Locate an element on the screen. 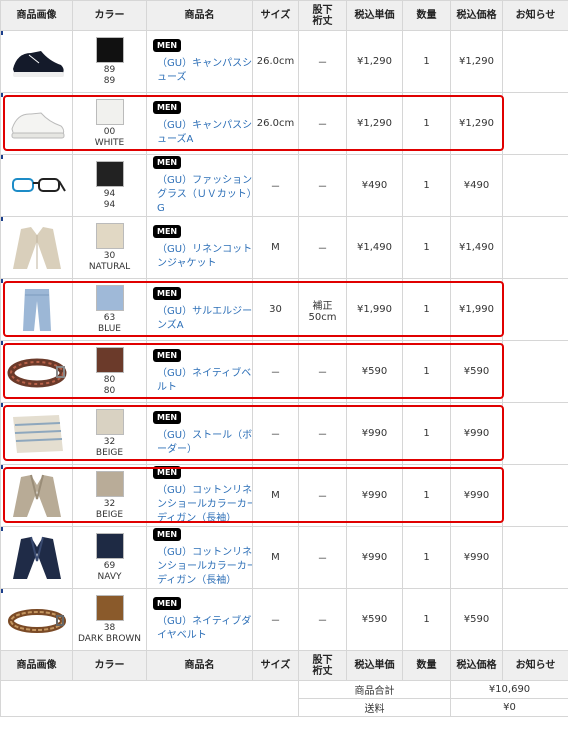 The image size is (568, 731). color-code: 80 is located at coordinates (109, 379).